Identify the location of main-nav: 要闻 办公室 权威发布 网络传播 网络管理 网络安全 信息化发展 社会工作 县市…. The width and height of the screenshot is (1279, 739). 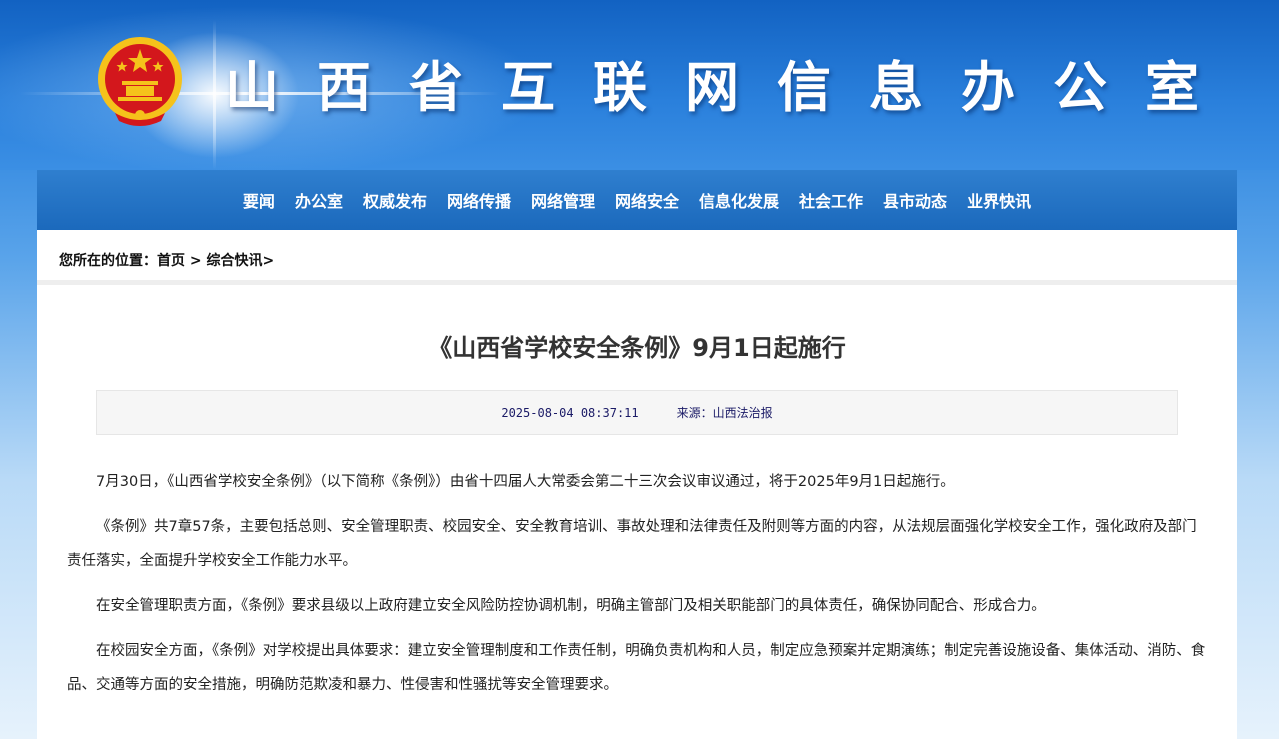
(637, 200).